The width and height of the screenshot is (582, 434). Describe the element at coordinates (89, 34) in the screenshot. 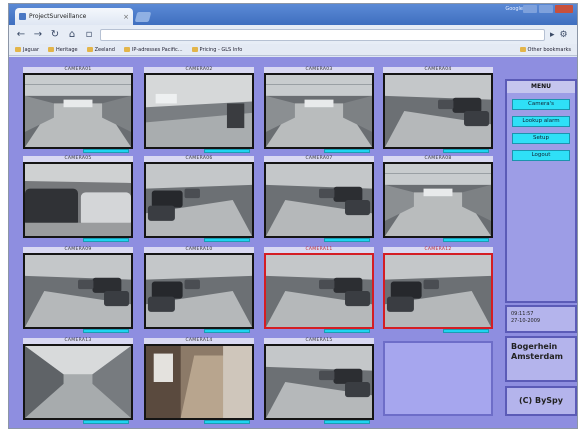

I see `page-icon: ▫` at that location.